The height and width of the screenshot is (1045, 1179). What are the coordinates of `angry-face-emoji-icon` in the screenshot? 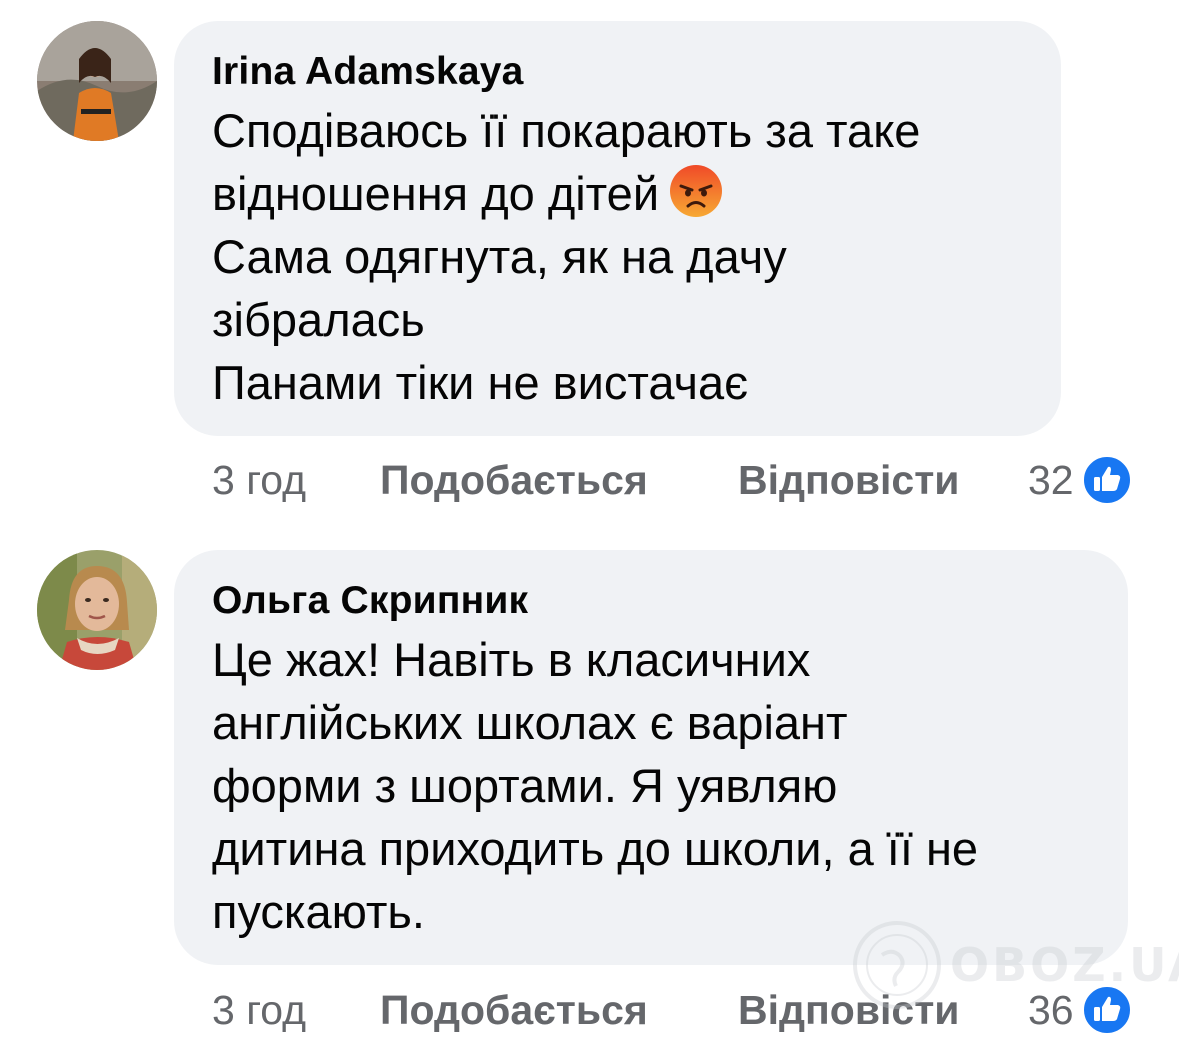 It's located at (696, 191).